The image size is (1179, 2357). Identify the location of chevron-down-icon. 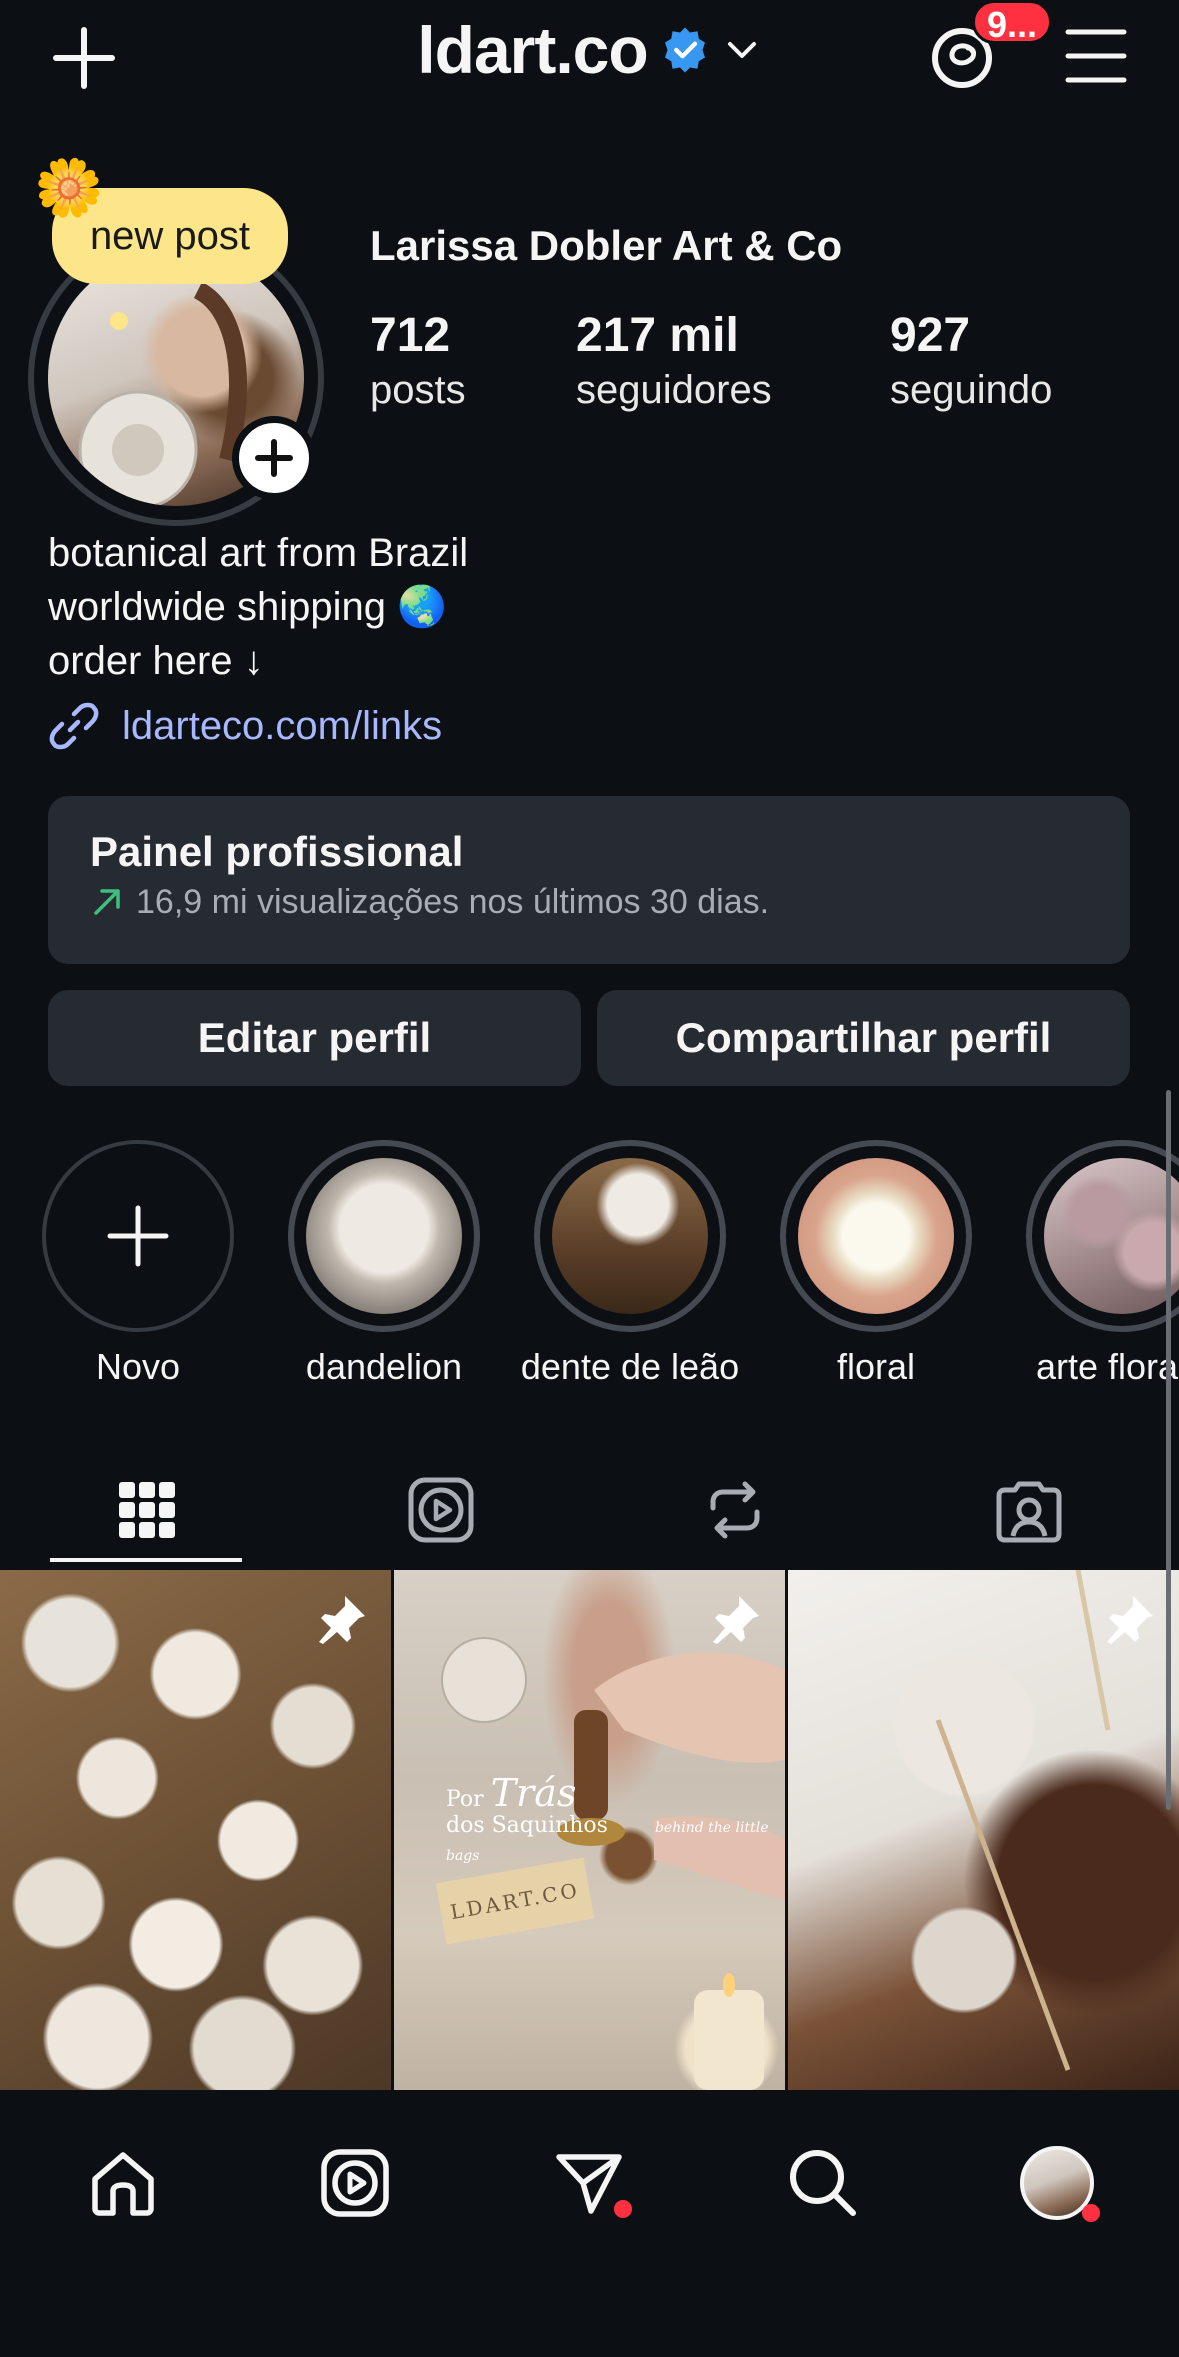
(741, 50).